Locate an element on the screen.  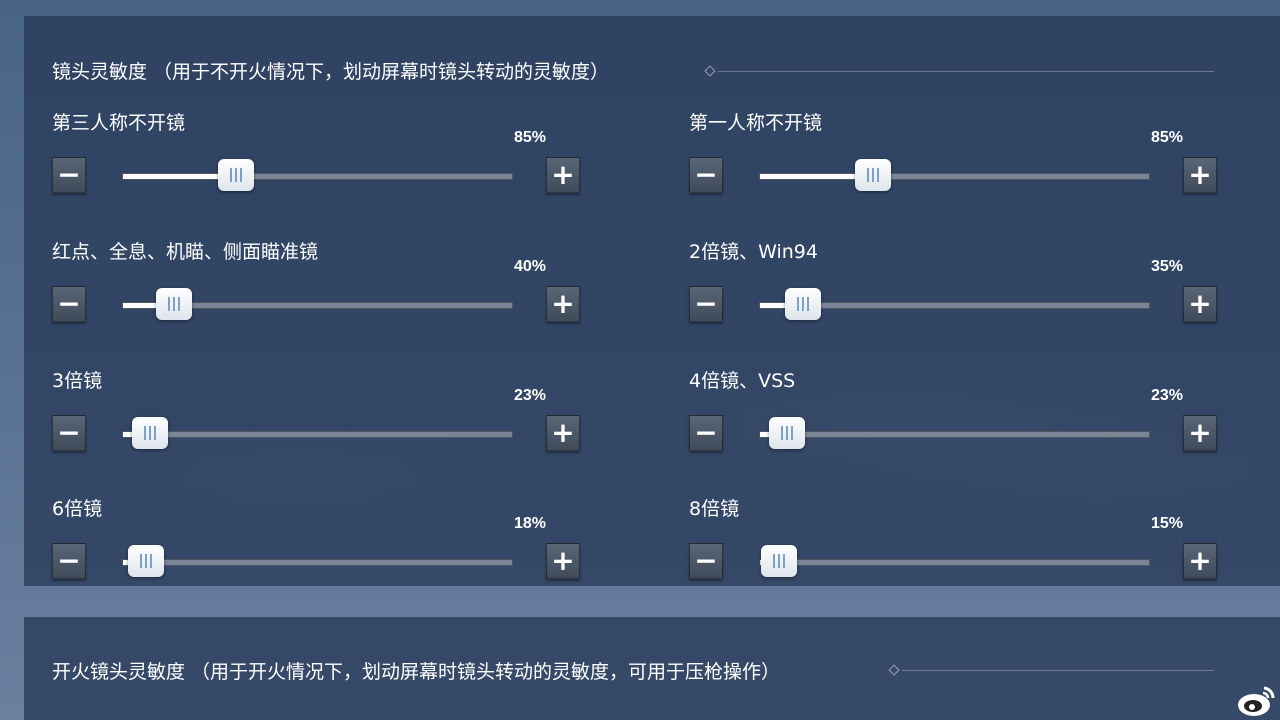
sensitivity-label: 第一人称不开镜 is located at coordinates (756, 123).